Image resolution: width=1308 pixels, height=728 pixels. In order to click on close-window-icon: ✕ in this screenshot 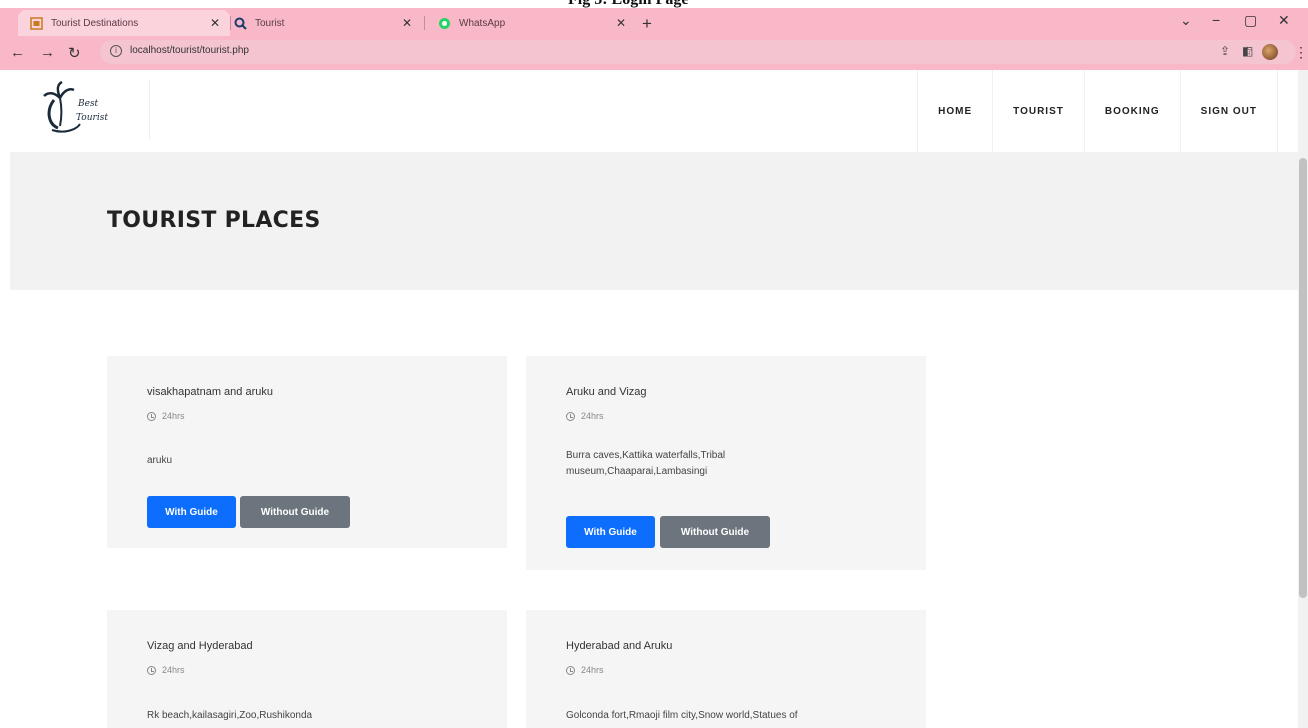, I will do `click(1284, 20)`.